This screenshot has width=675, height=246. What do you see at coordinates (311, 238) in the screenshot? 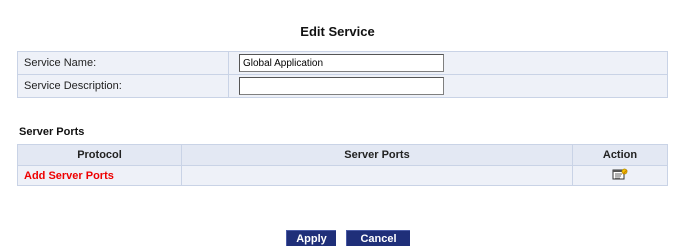
I see `apply-button: Apply` at bounding box center [311, 238].